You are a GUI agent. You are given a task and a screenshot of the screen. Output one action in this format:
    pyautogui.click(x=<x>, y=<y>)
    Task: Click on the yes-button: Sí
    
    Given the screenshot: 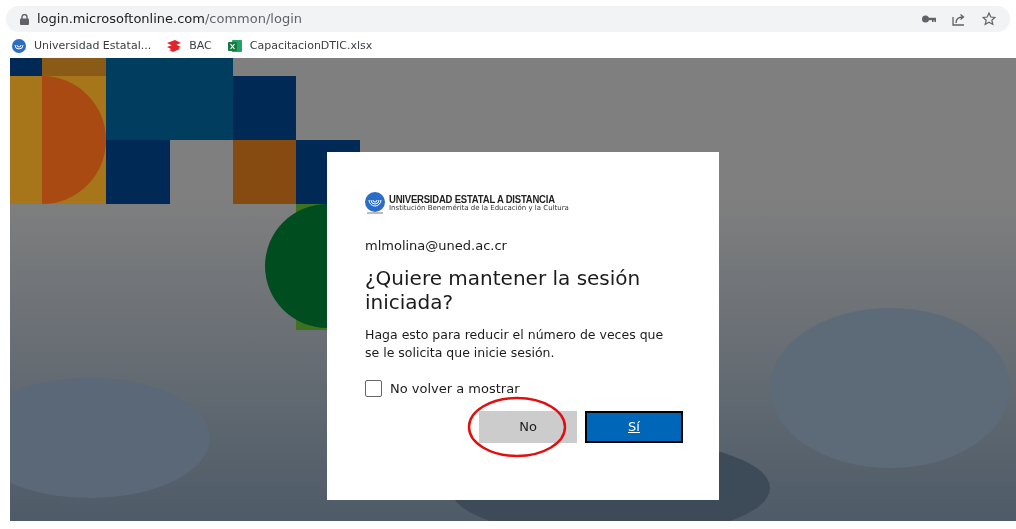 What is the action you would take?
    pyautogui.click(x=634, y=426)
    